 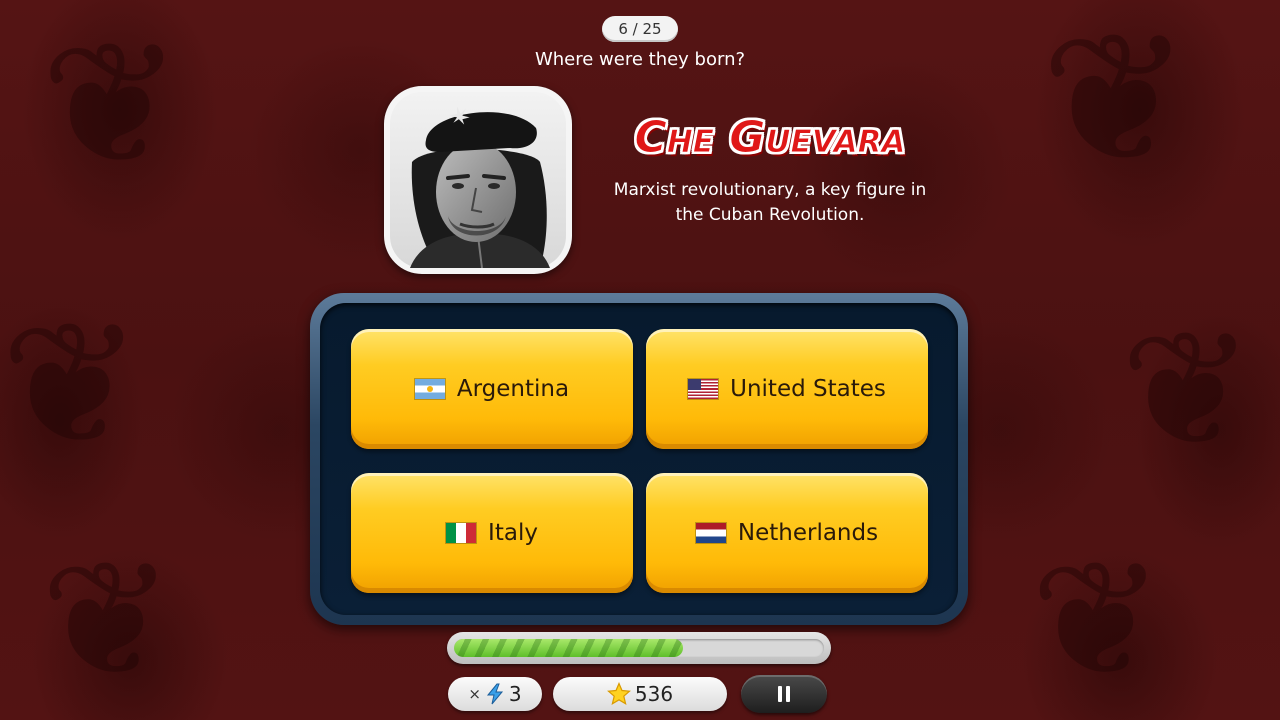 I want to click on boost-count: 3, so click(x=515, y=694).